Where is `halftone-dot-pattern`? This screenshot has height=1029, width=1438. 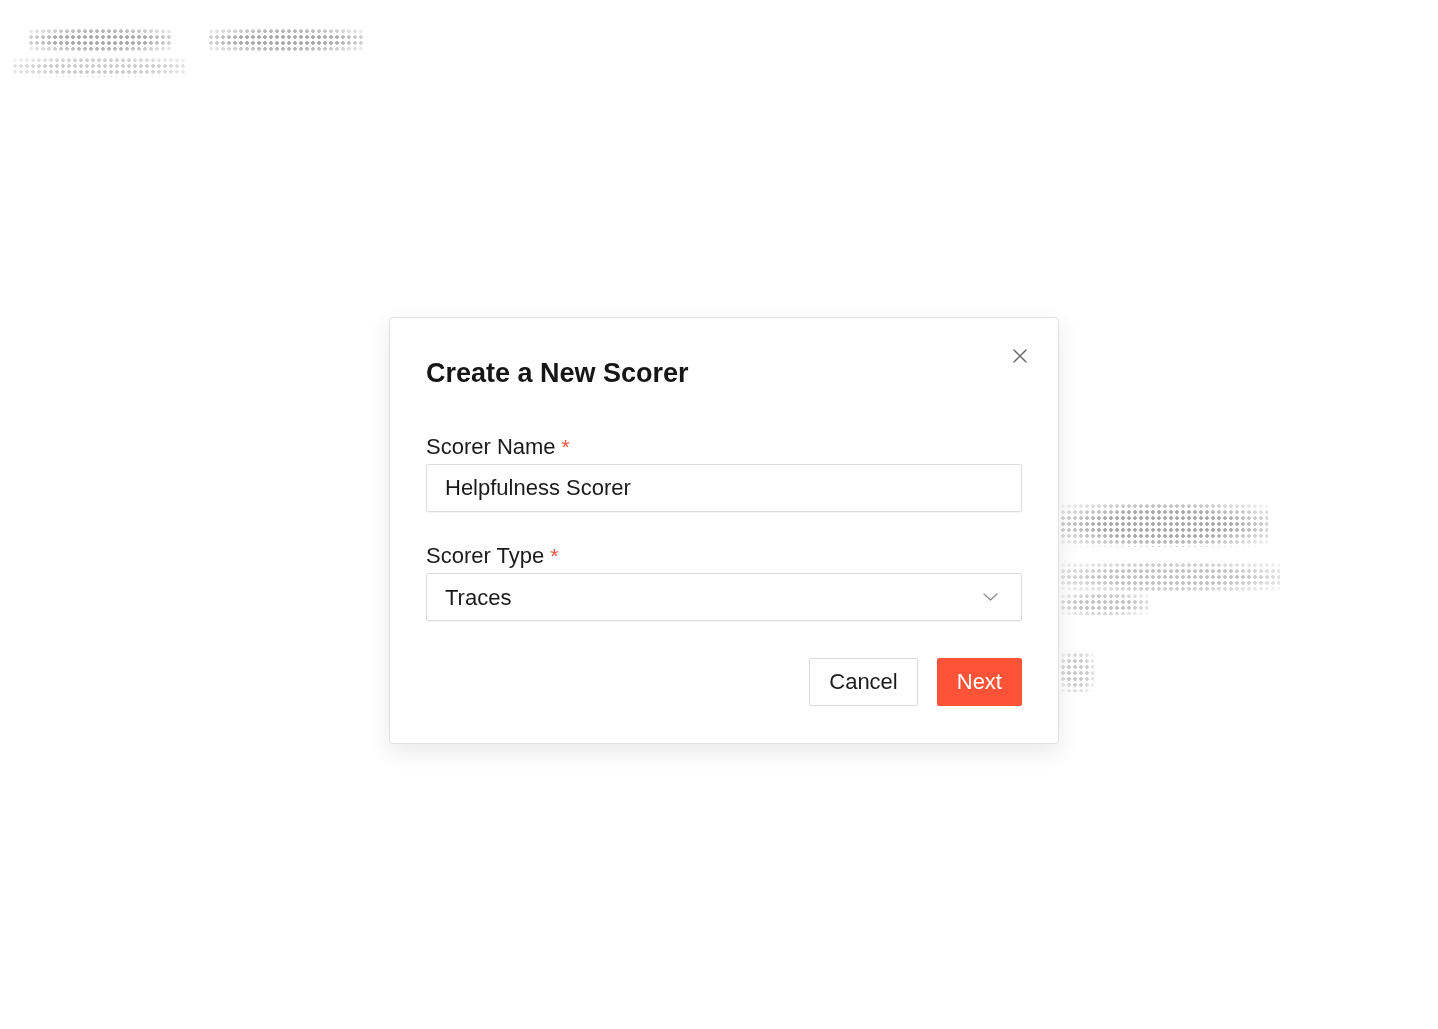
halftone-dot-pattern is located at coordinates (1077, 672).